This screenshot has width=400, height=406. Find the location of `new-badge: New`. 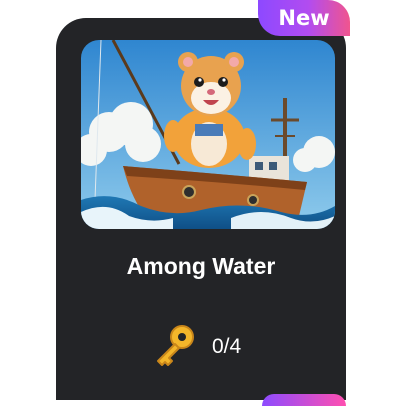

new-badge: New is located at coordinates (304, 18).